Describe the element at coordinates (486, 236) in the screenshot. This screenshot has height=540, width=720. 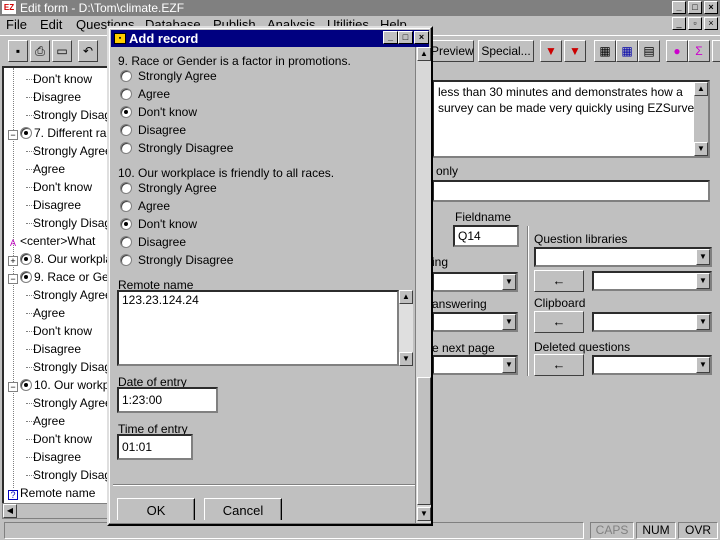
I see `fieldname-input: Q14` at that location.